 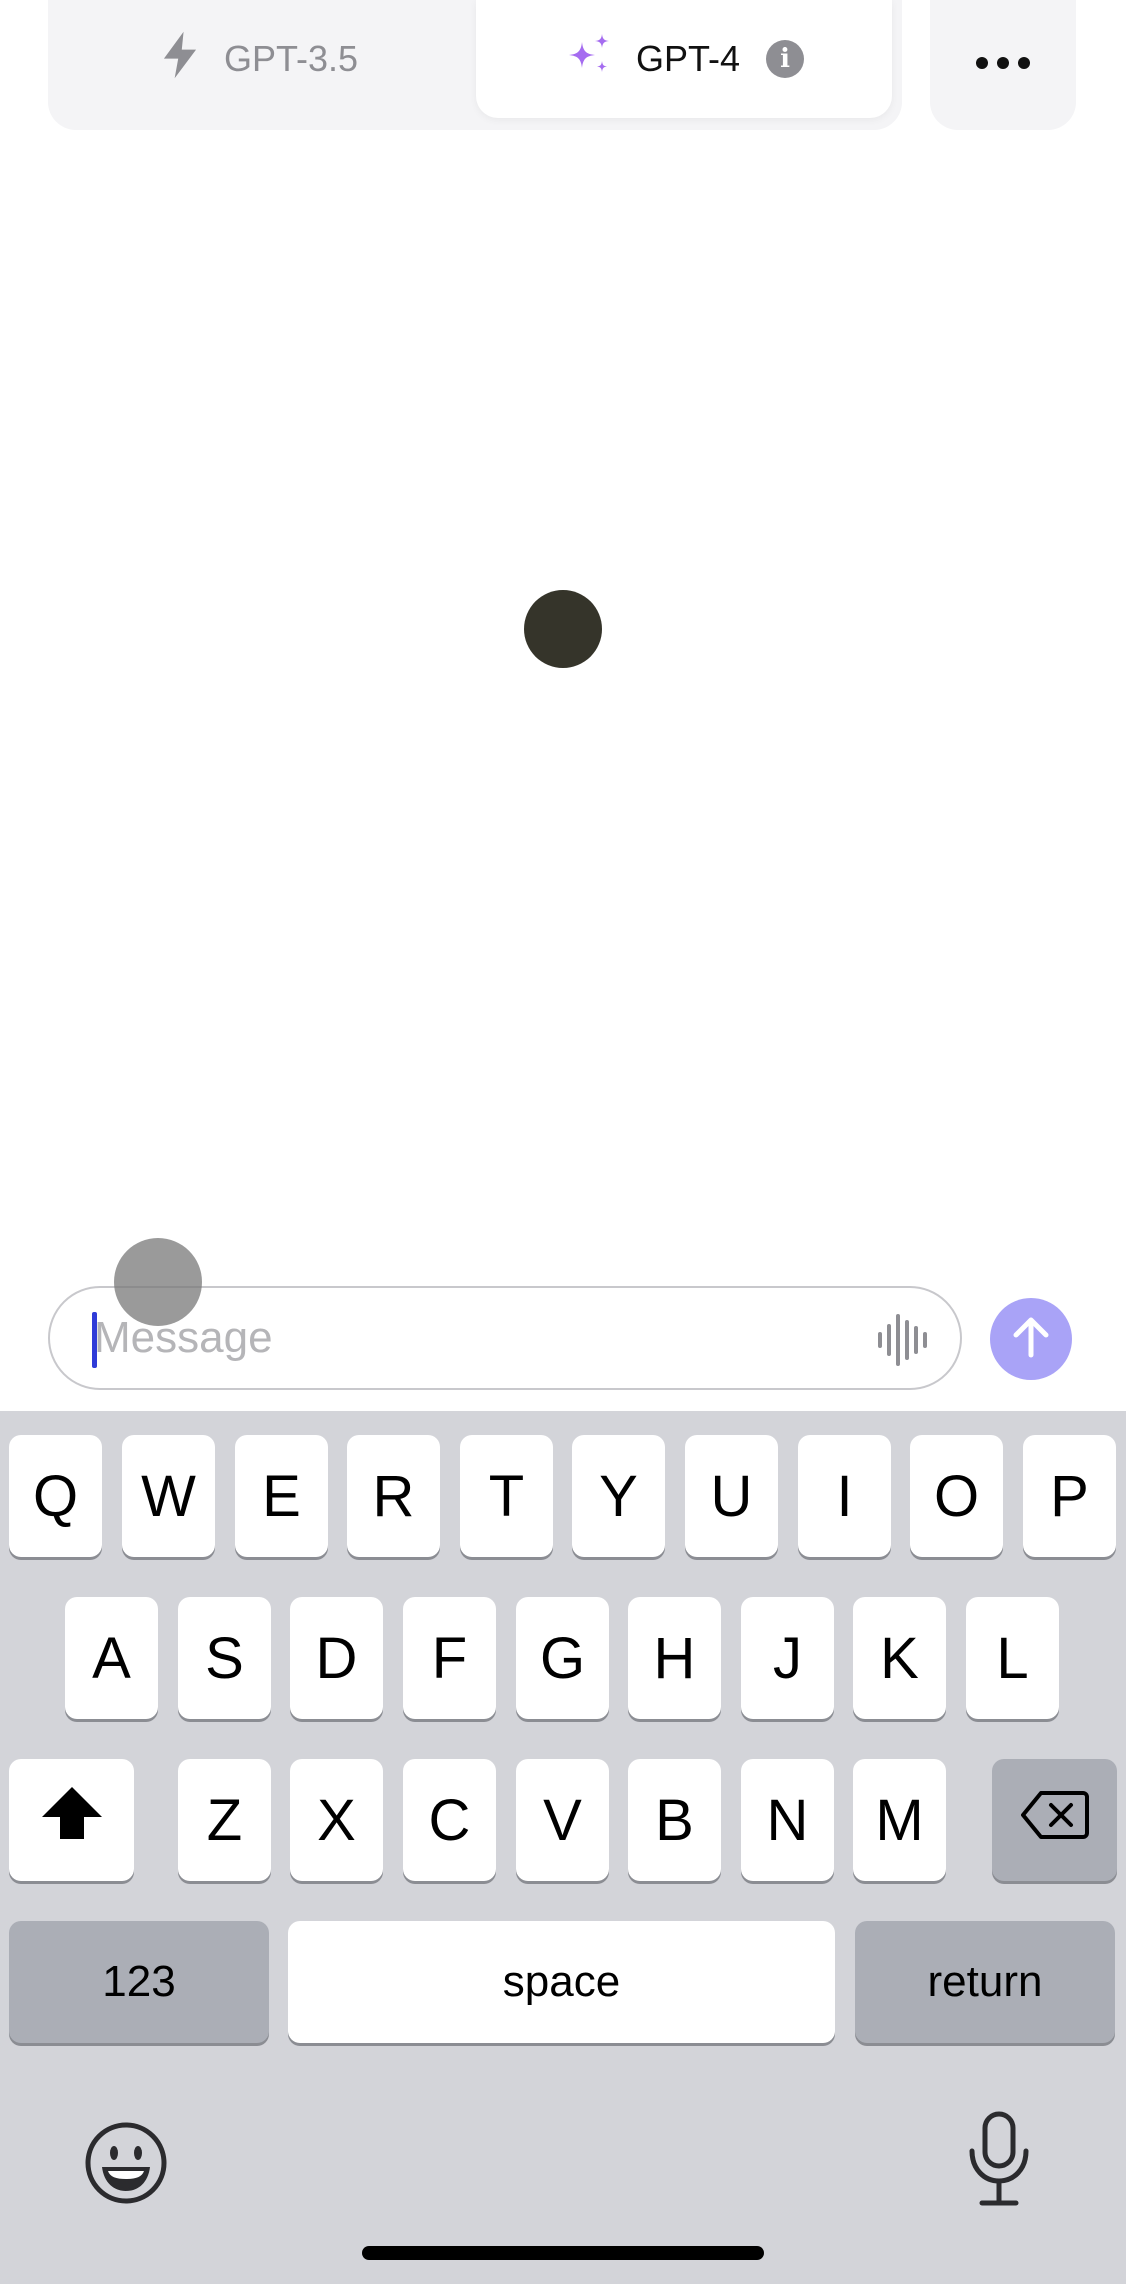 I want to click on key-q: Q, so click(x=55, y=1496).